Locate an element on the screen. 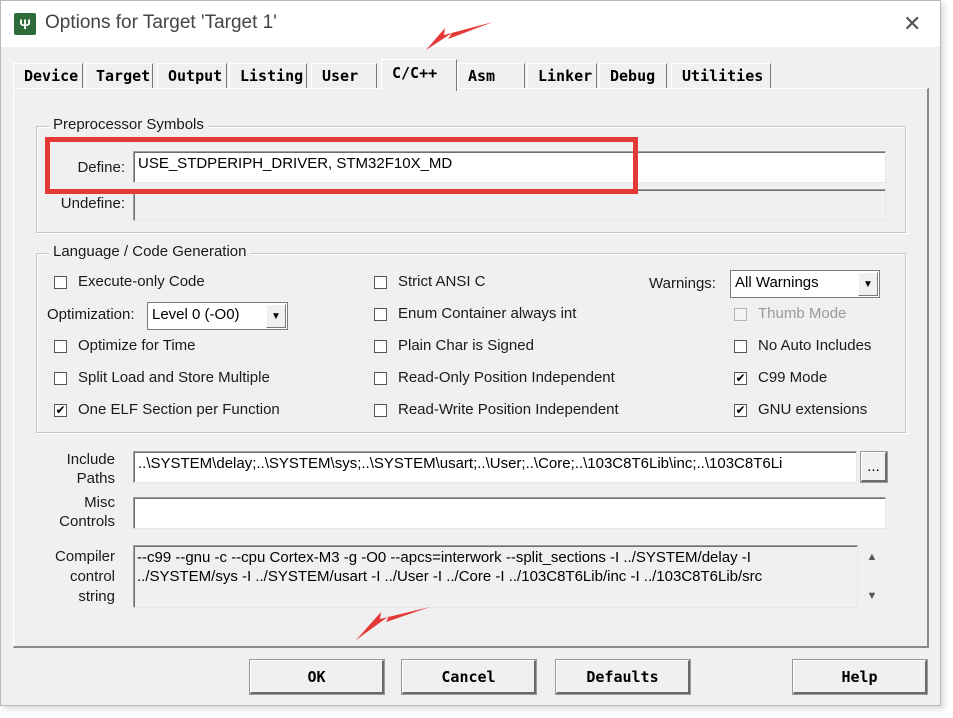 This screenshot has height=718, width=953. tab-c-cpp: C/C++ is located at coordinates (419, 75).